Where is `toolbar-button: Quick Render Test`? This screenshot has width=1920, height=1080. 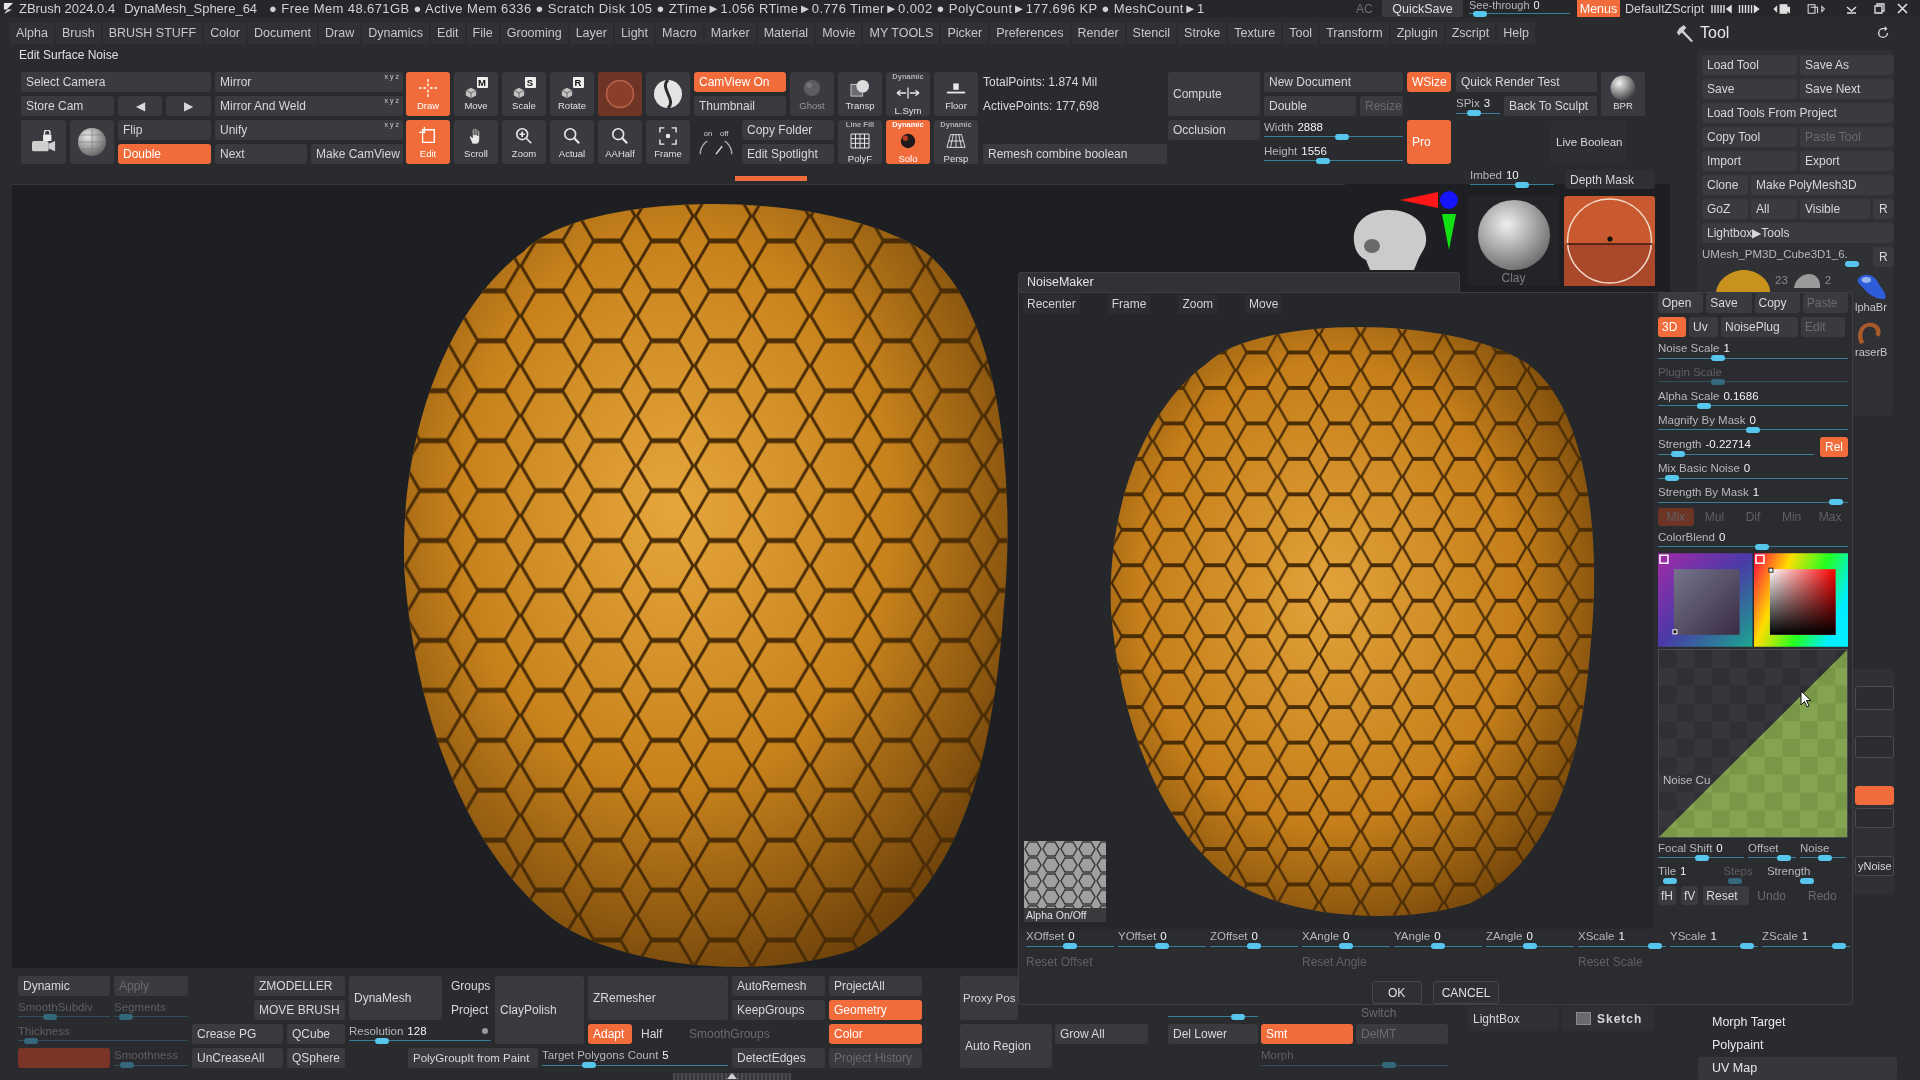
toolbar-button: Quick Render Test is located at coordinates (1526, 82).